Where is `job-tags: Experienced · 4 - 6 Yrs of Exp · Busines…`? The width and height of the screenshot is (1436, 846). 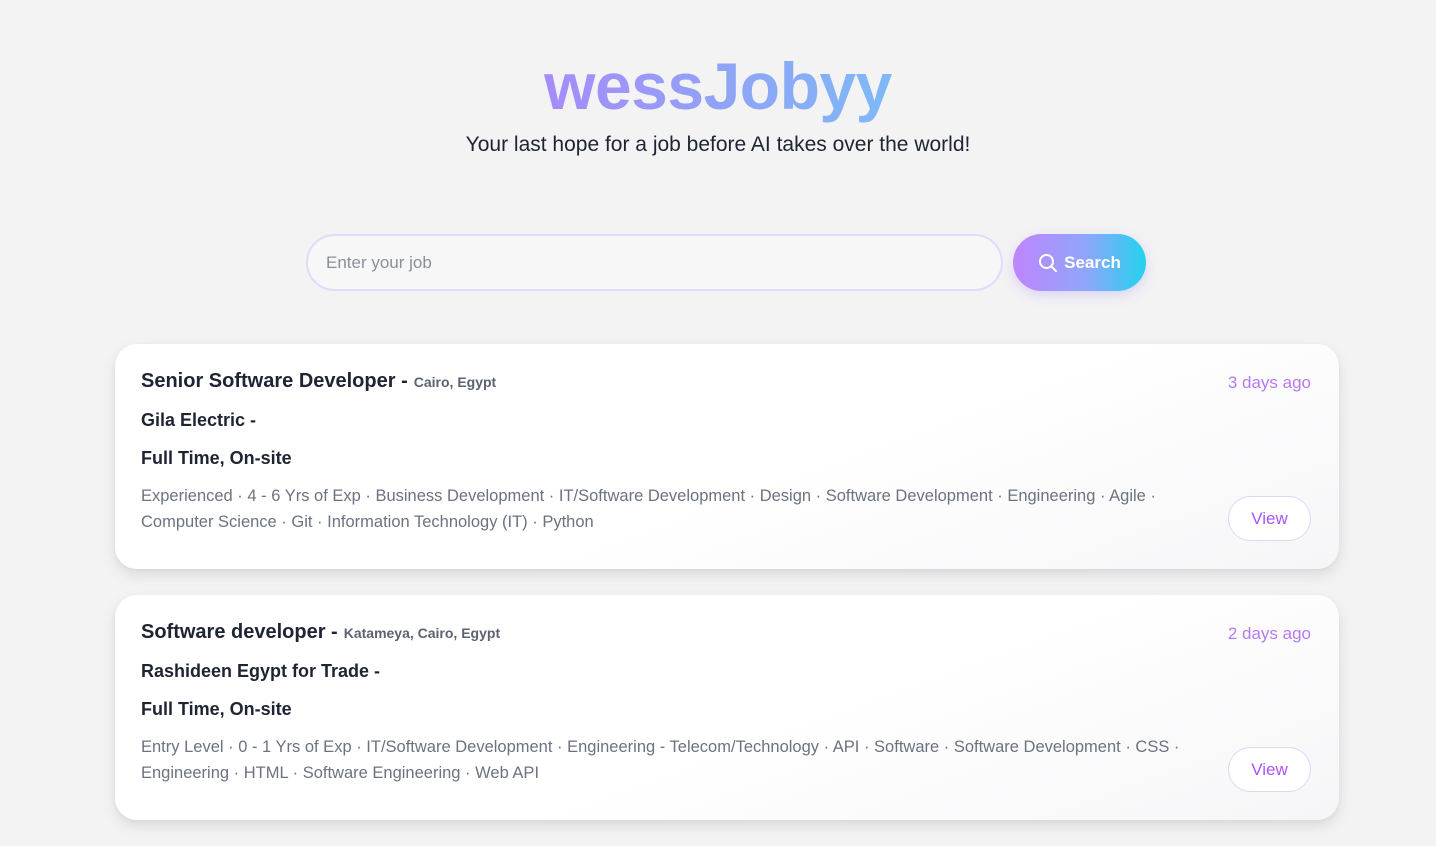 job-tags: Experienced · 4 - 6 Yrs of Exp · Busines… is located at coordinates (648, 509).